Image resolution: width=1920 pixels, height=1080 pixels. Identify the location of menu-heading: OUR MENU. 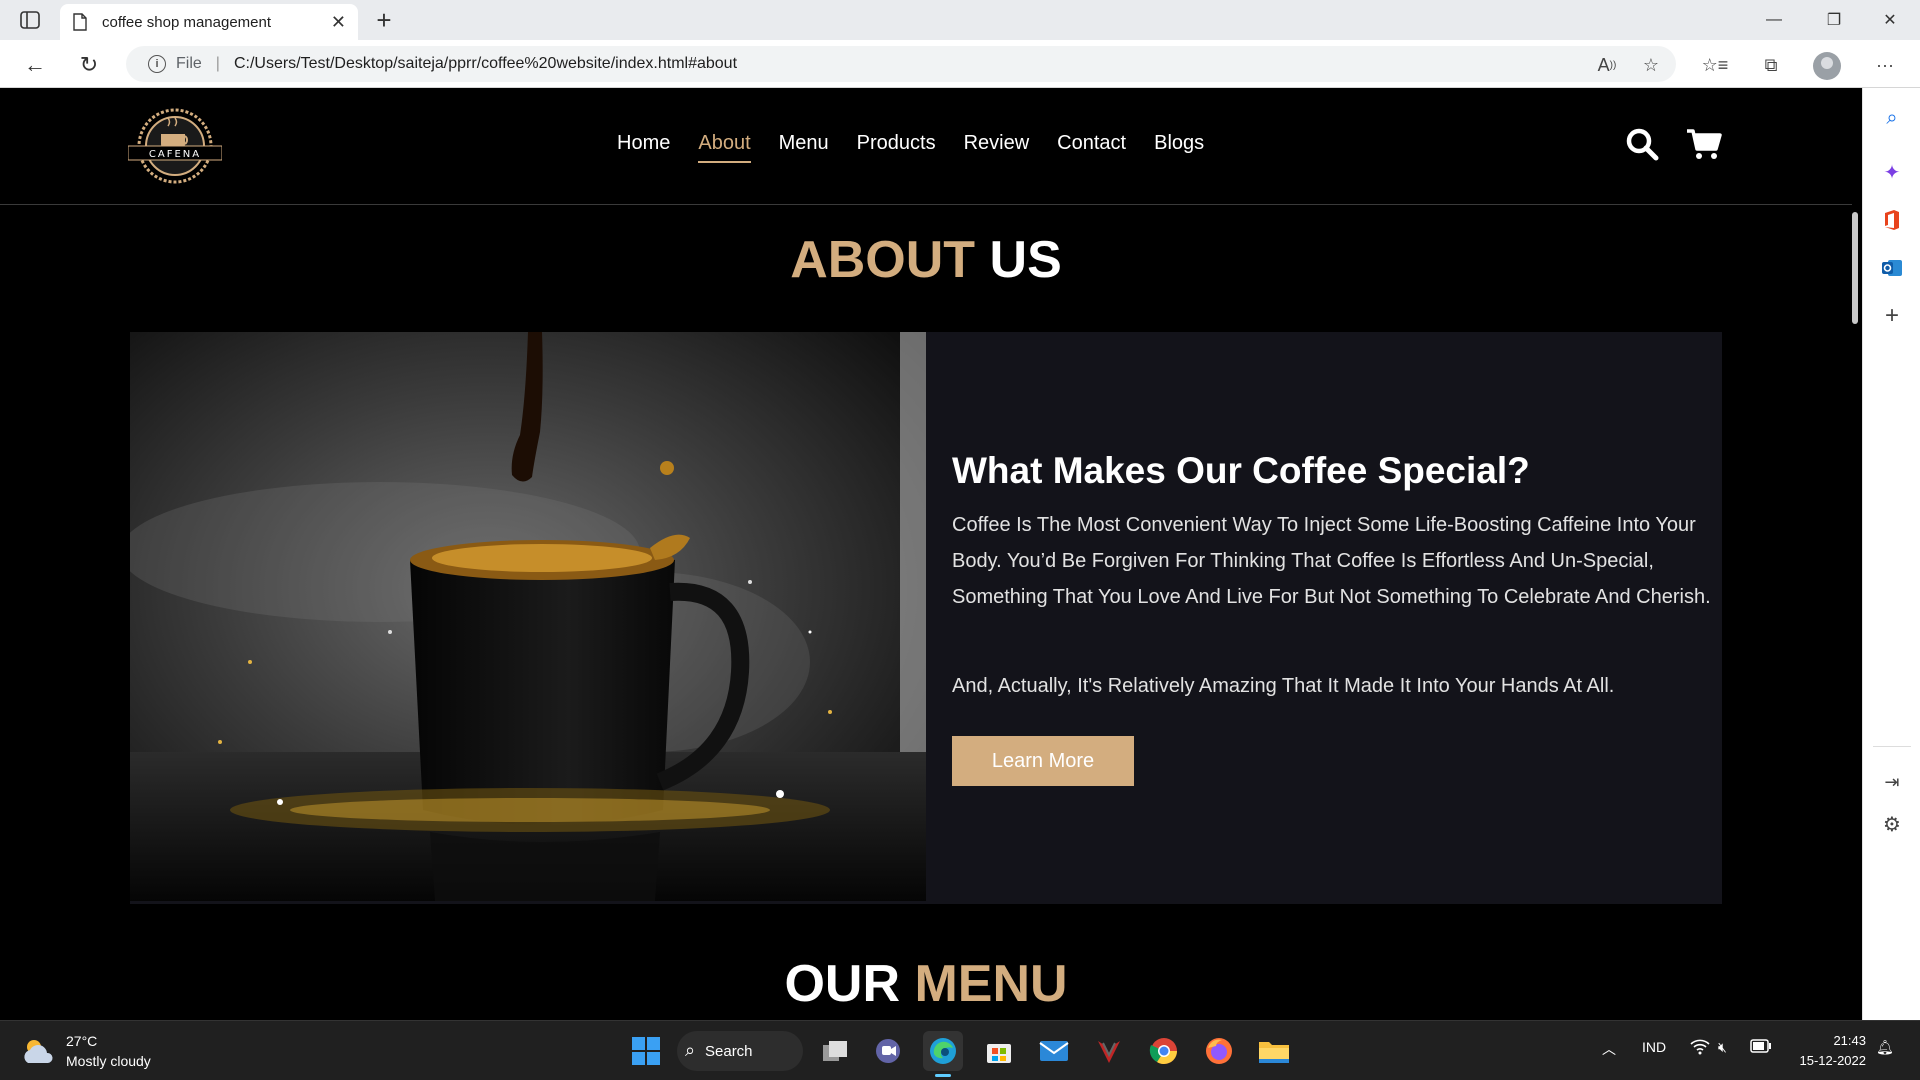
(926, 984).